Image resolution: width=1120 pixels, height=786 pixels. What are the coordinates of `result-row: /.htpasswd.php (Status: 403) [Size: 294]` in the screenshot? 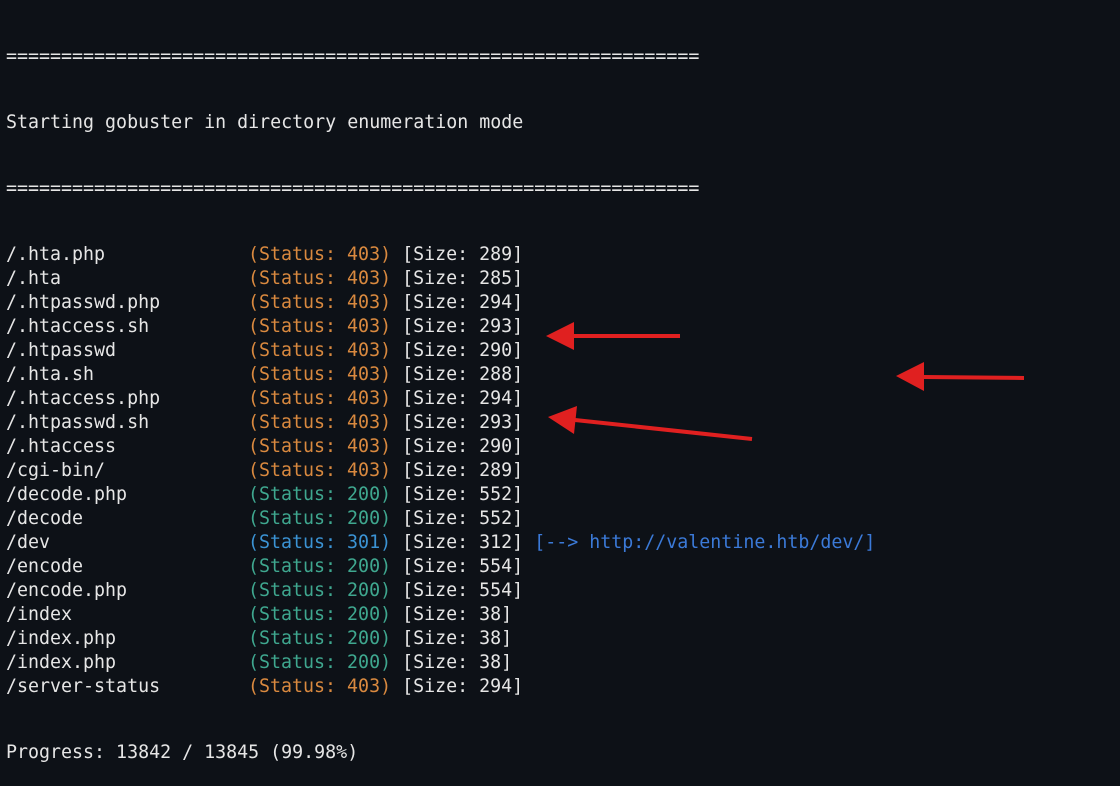 It's located at (440, 303).